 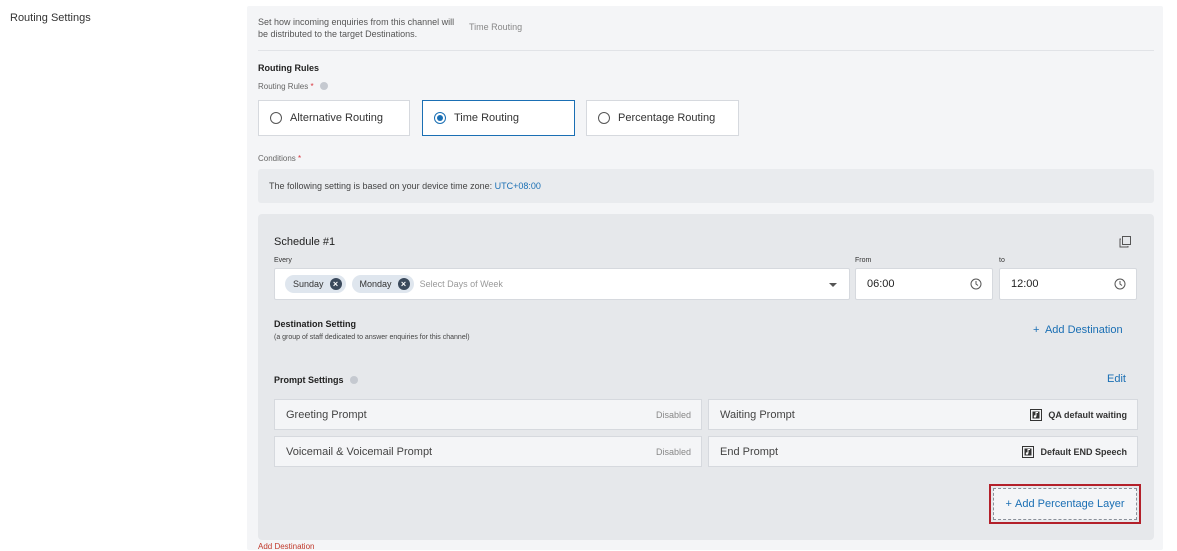 What do you see at coordinates (305, 242) in the screenshot?
I see `schedule-title: Schedule #1` at bounding box center [305, 242].